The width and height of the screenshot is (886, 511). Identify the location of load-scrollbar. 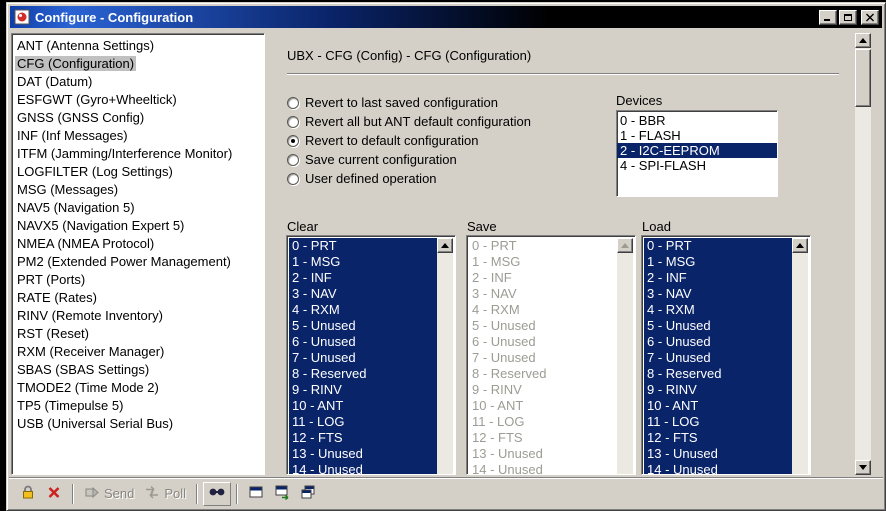
(800, 356).